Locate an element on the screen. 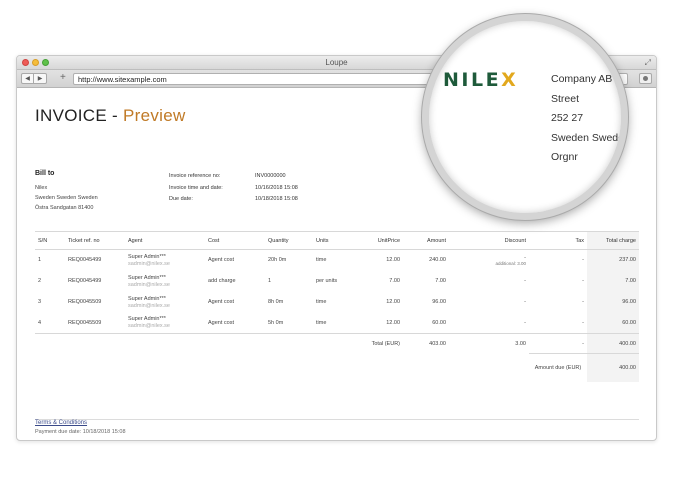 This screenshot has width=698, height=479. meta-value: INV0000000 is located at coordinates (270, 176).